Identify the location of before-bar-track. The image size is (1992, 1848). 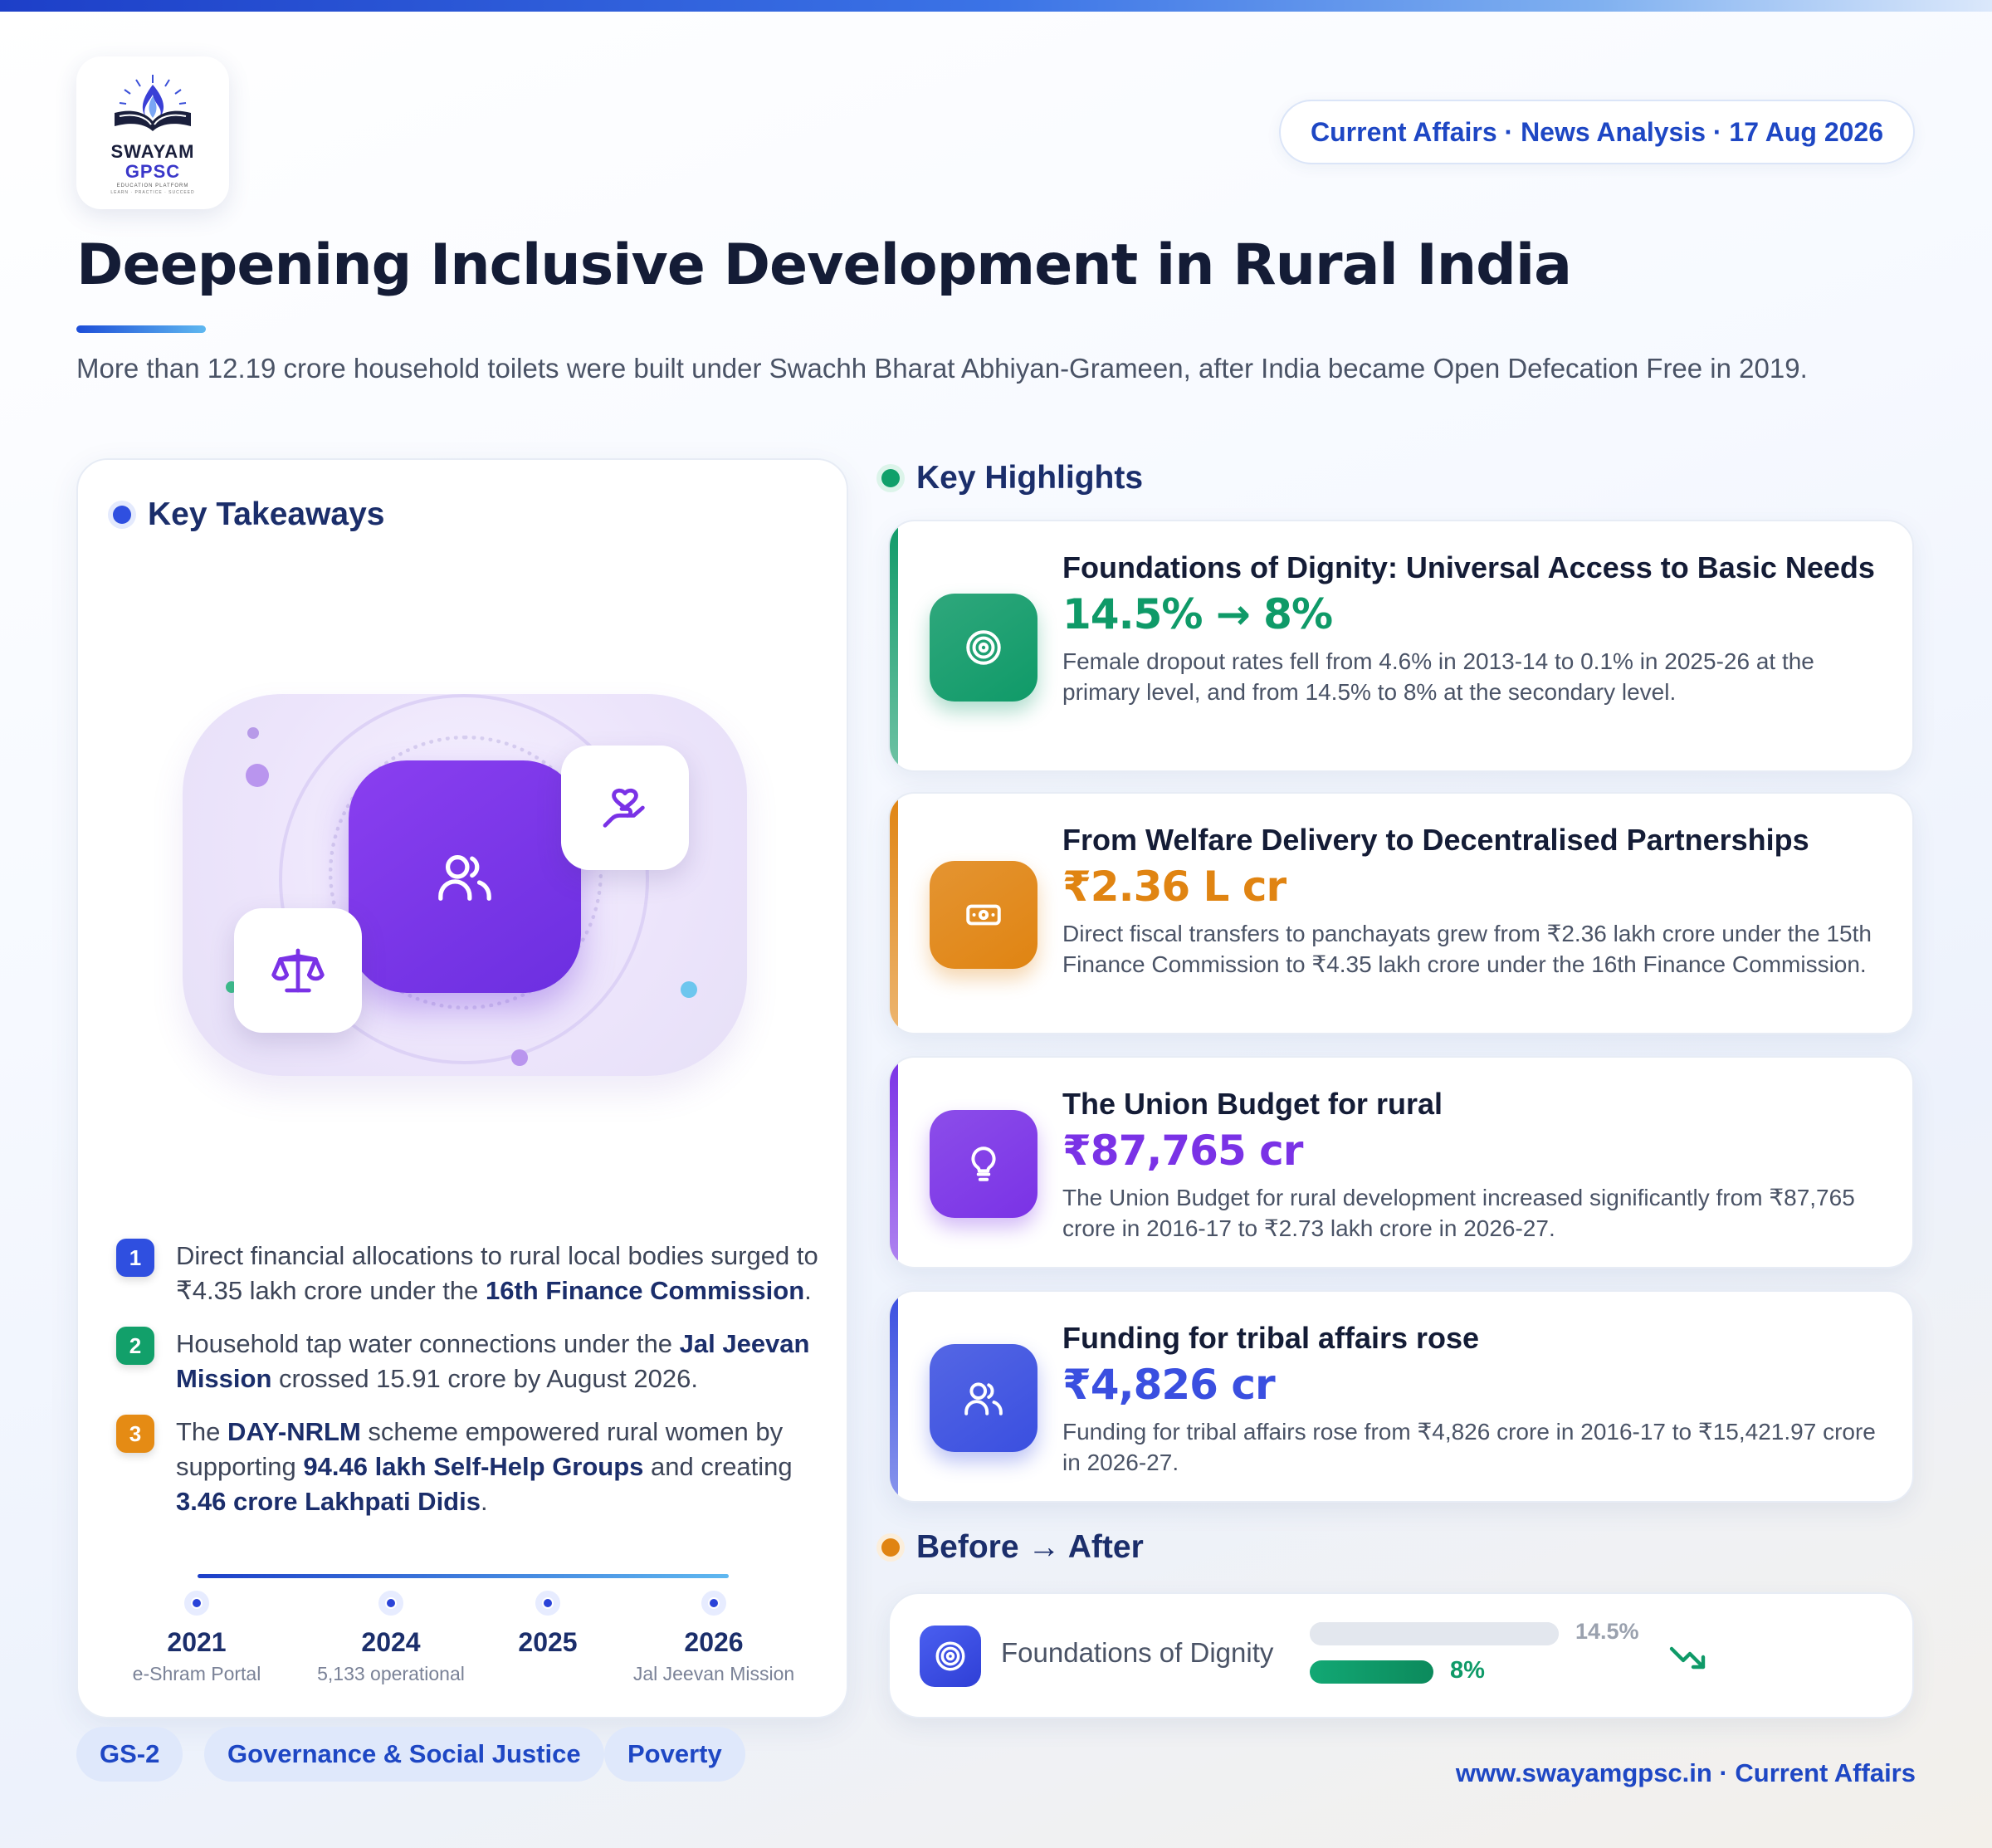
(1434, 1633).